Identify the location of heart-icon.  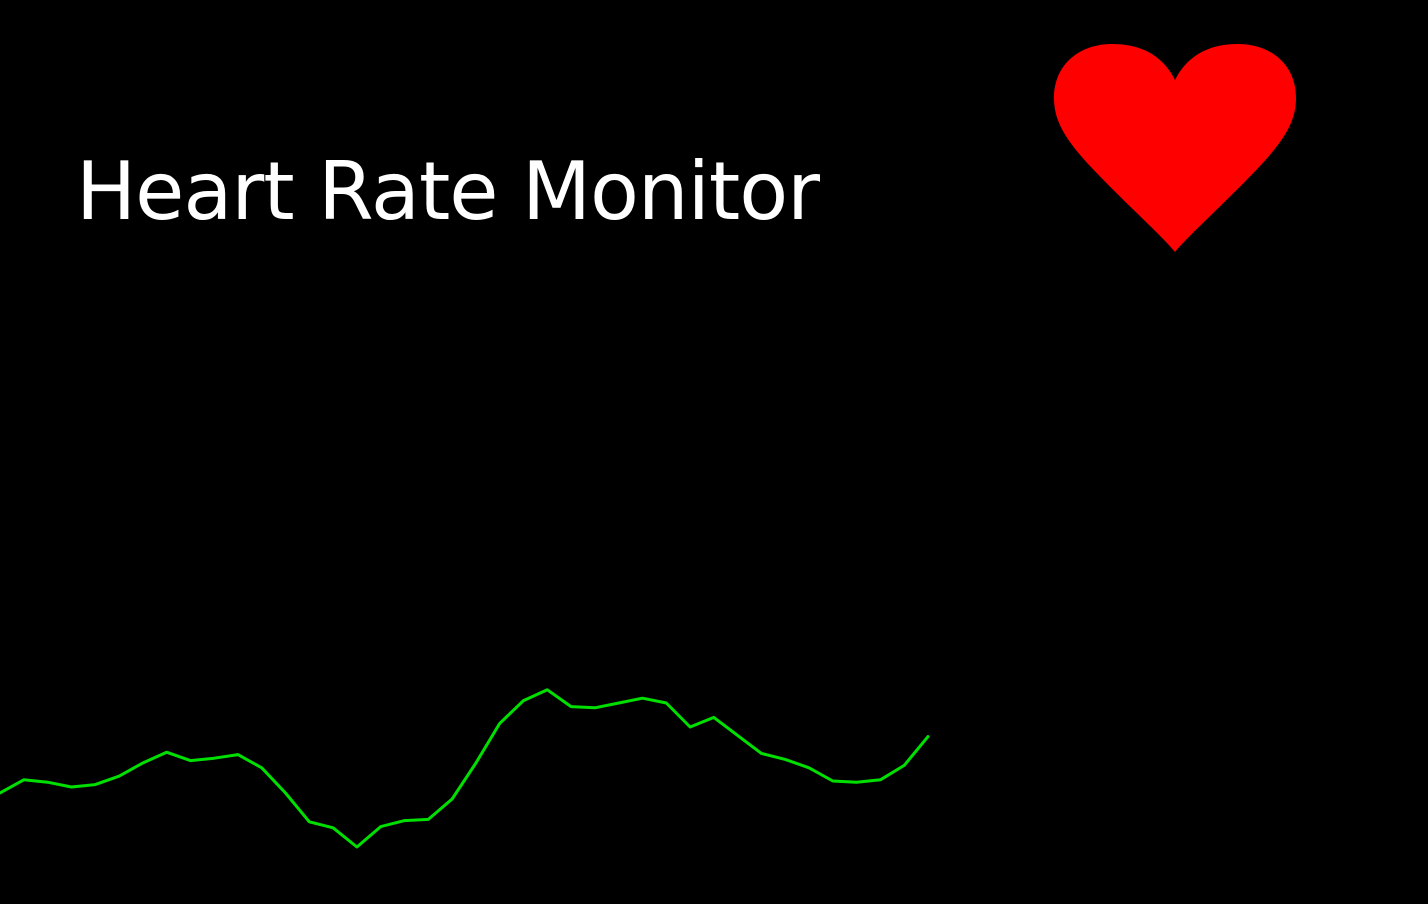
(1175, 148).